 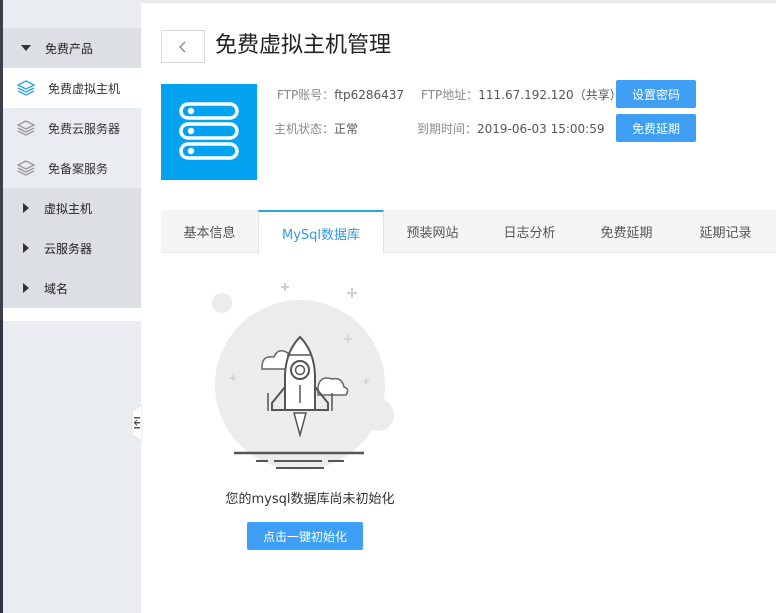 What do you see at coordinates (346, 129) in the screenshot?
I see `host-status-value: 正常` at bounding box center [346, 129].